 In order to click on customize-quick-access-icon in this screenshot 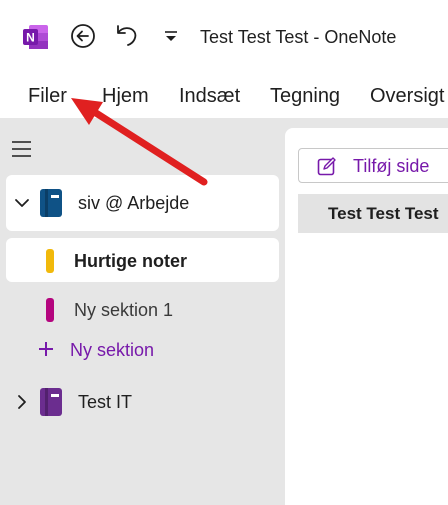, I will do `click(171, 36)`.